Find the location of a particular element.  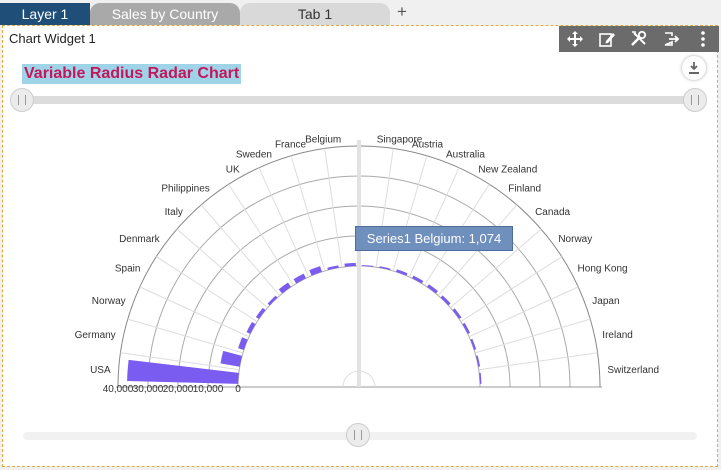

category-label: Italy is located at coordinates (174, 212).